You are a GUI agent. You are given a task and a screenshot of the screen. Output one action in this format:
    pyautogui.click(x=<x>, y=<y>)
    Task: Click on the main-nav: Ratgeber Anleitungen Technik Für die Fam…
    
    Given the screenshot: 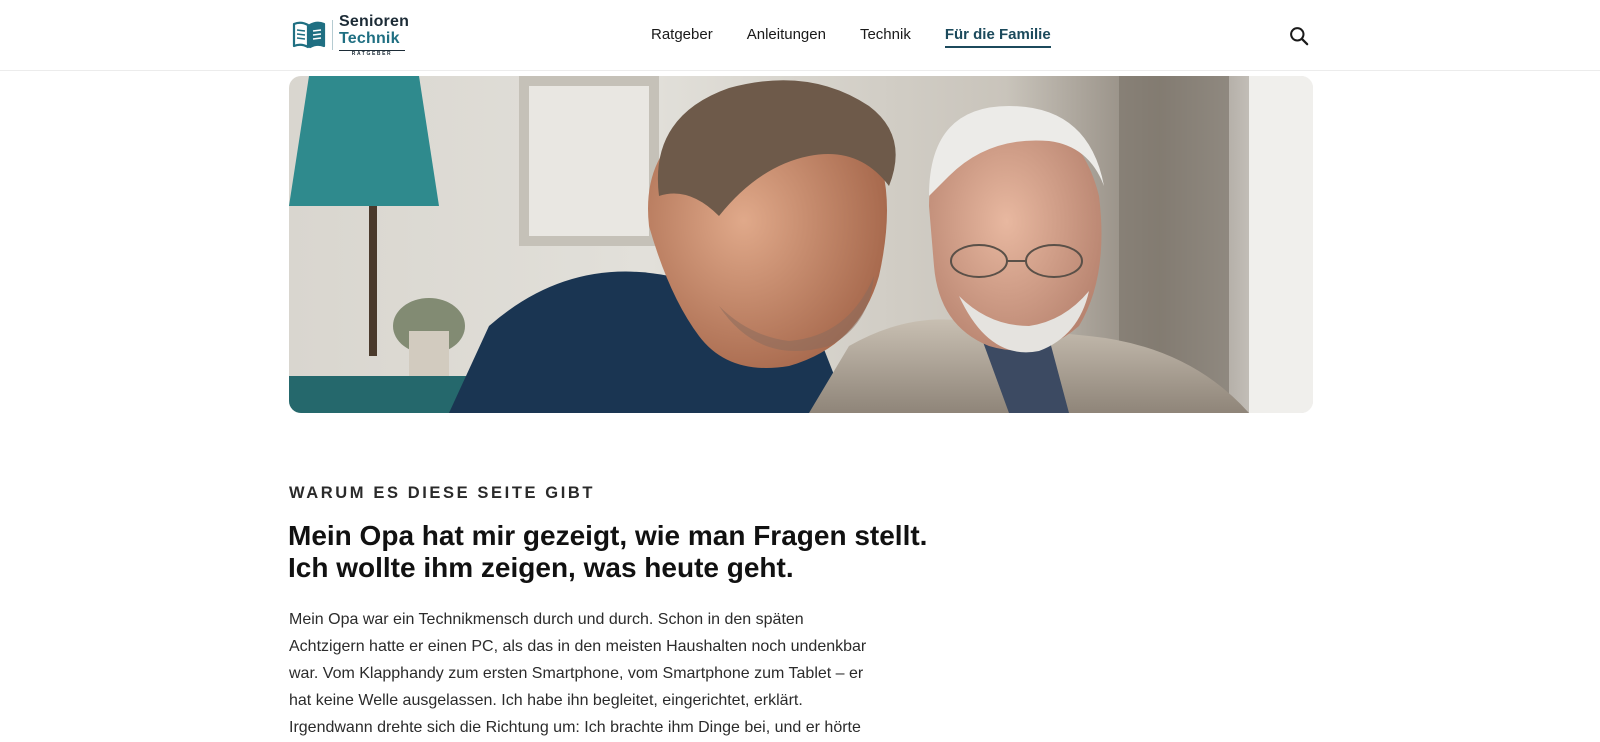 What is the action you would take?
    pyautogui.click(x=851, y=36)
    